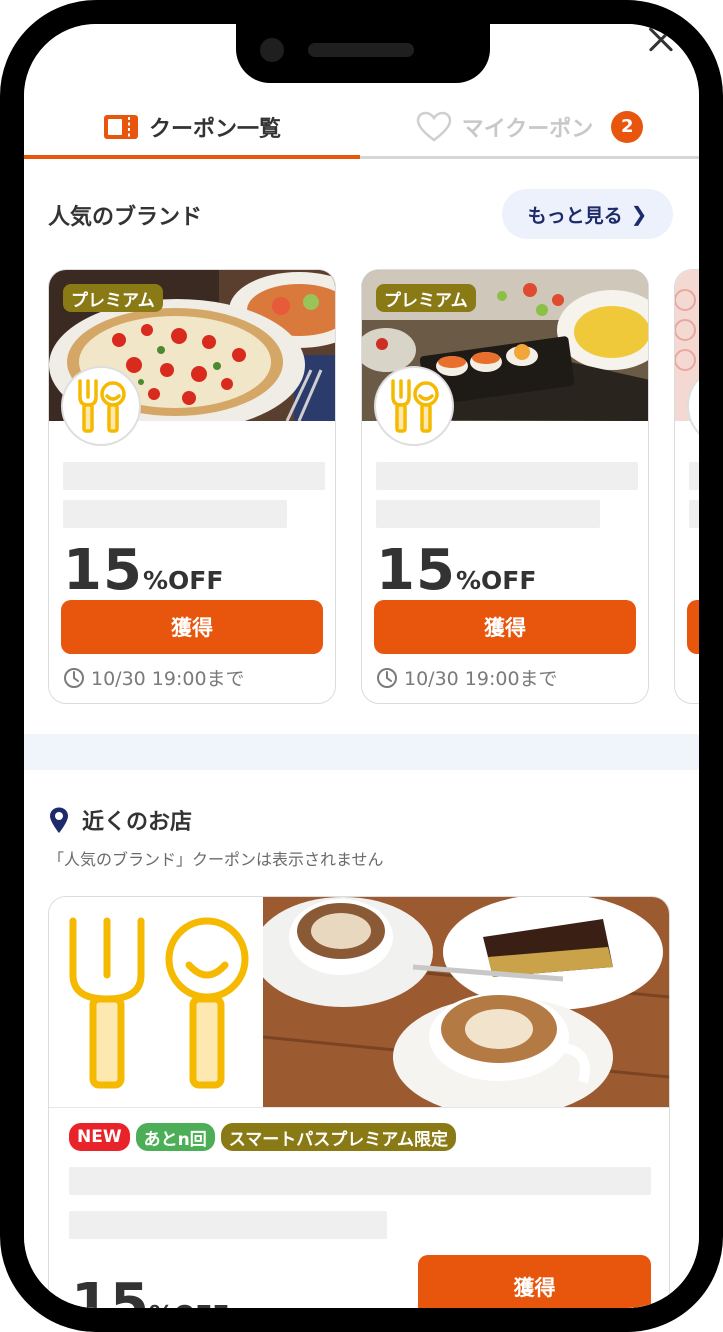 Image resolution: width=723 pixels, height=1332 pixels. Describe the element at coordinates (527, 129) in the screenshot. I see `tab-my-coupons-label: マイクーポン` at that location.